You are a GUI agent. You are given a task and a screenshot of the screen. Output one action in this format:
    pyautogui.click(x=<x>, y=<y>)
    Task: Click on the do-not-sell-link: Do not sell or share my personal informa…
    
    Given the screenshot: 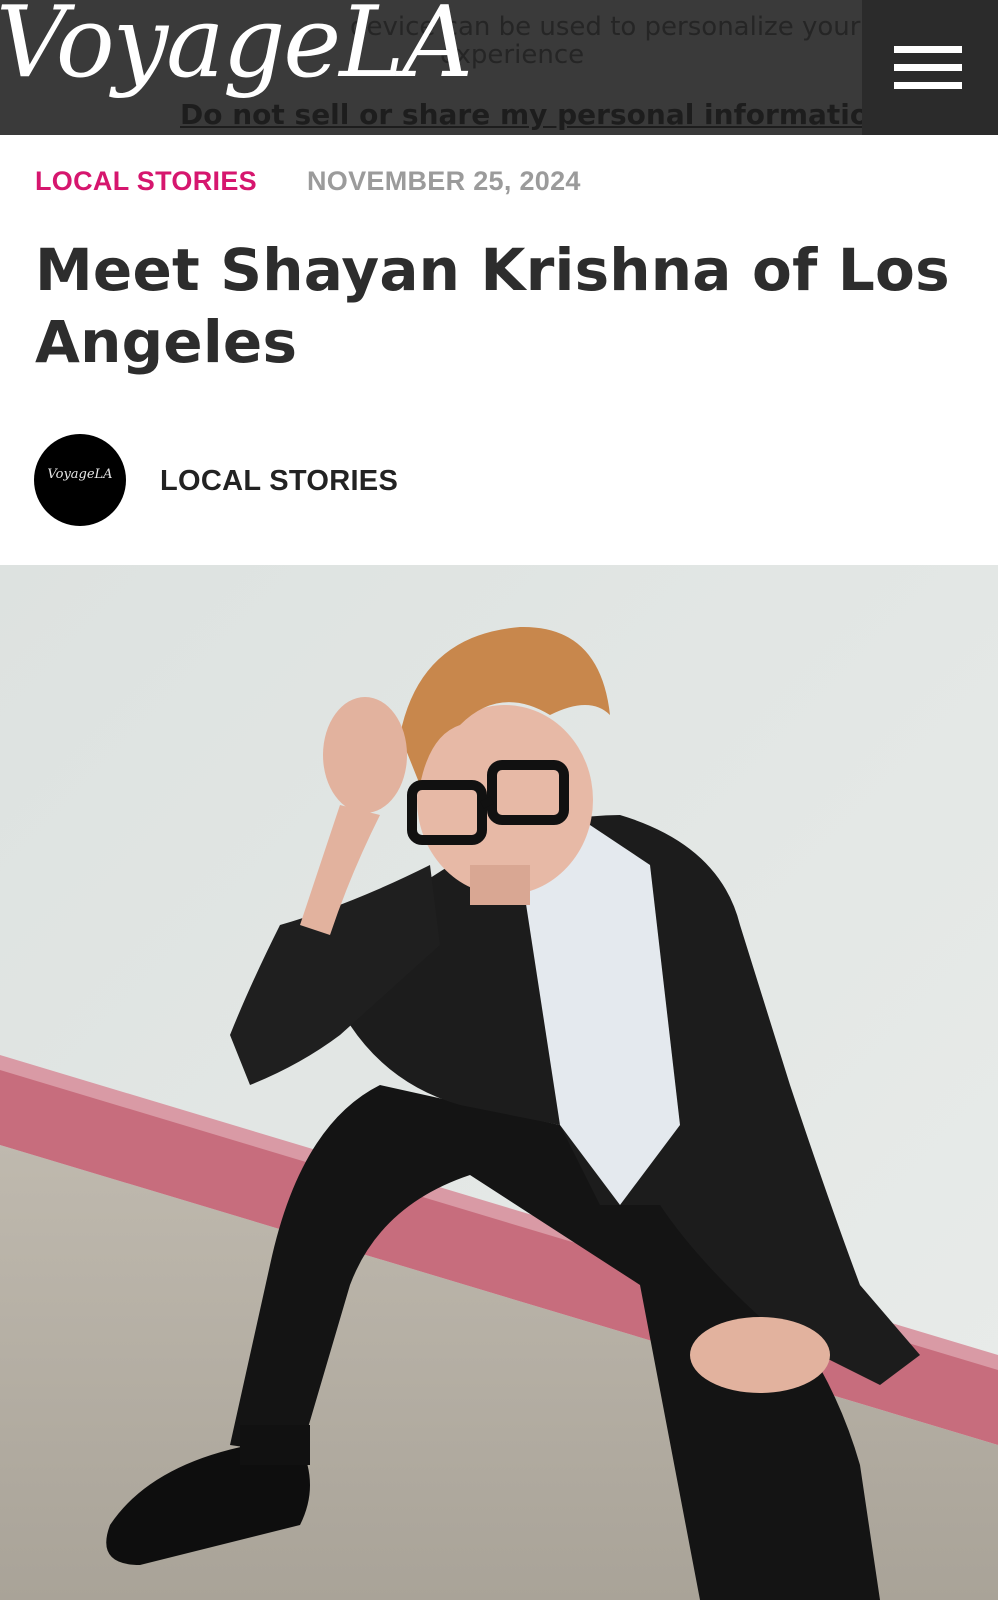 What is the action you would take?
    pyautogui.click(x=540, y=114)
    